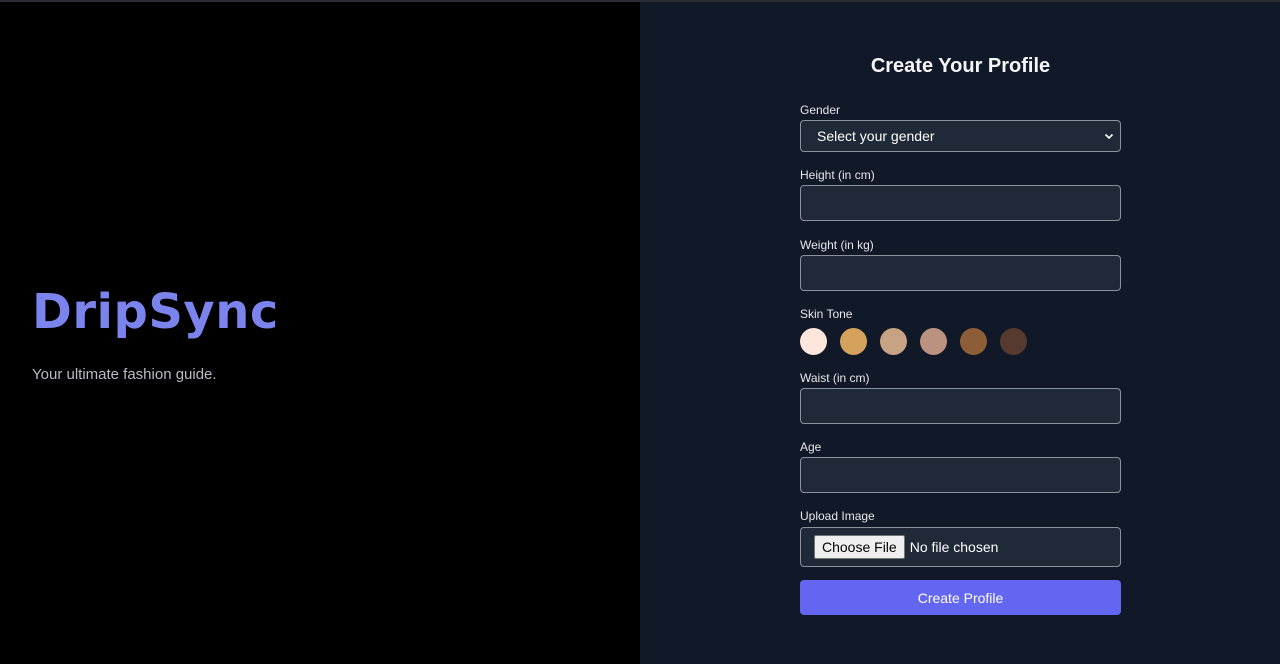 This screenshot has width=1280, height=664. Describe the element at coordinates (913, 341) in the screenshot. I see `skin-tone-swatches` at that location.